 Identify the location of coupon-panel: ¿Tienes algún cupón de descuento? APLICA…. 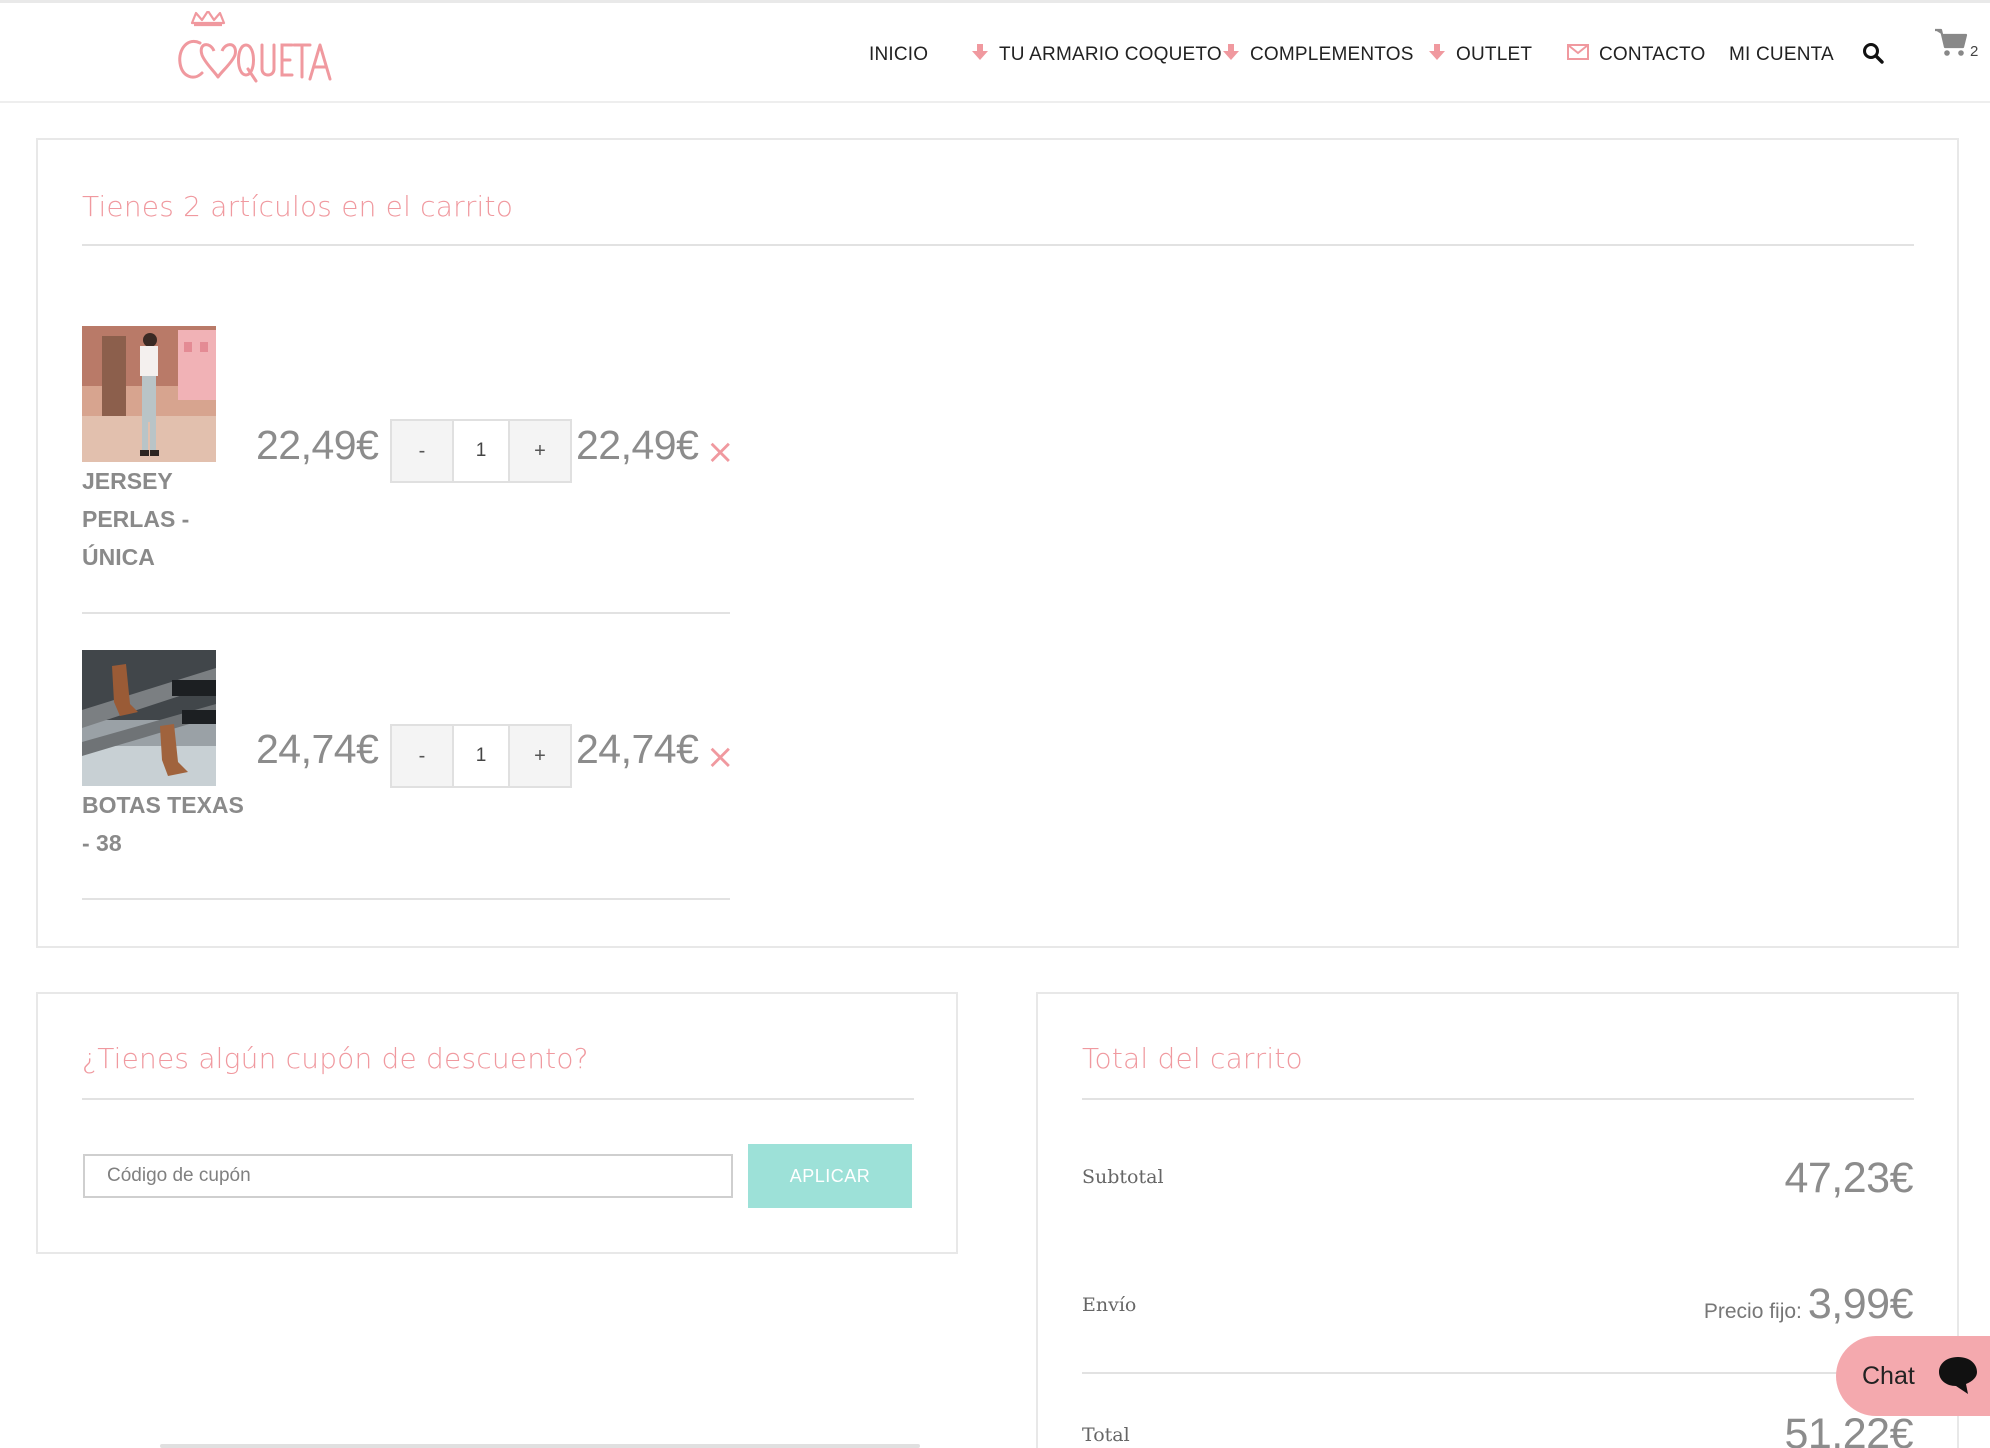
(497, 1123).